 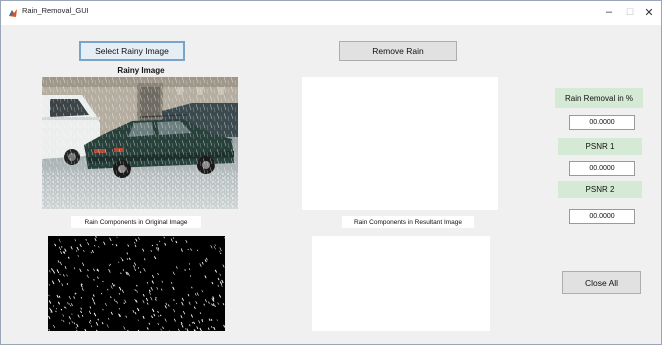 What do you see at coordinates (136, 222) in the screenshot?
I see `rain-components-original-label: Rain Components in Original Image` at bounding box center [136, 222].